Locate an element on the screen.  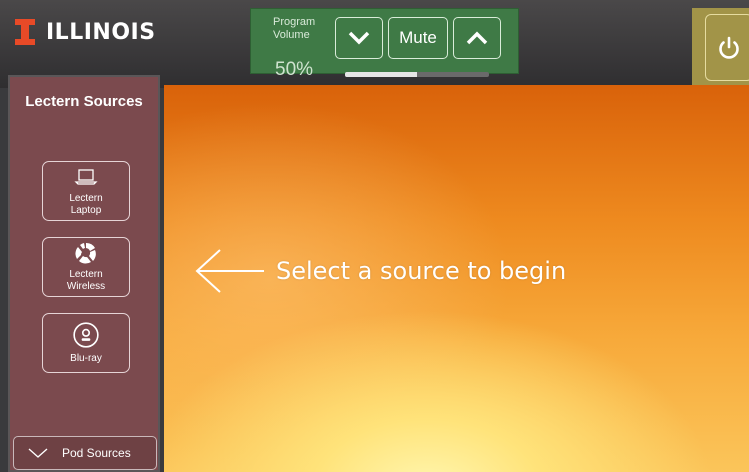
select-source-prompt: Select a source to begin is located at coordinates (380, 271).